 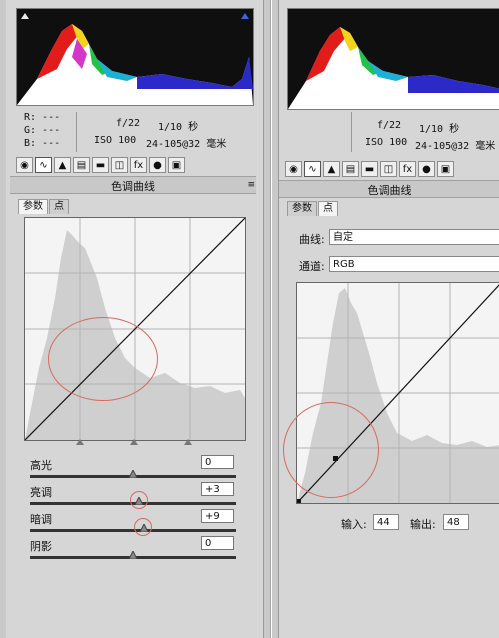 I want to click on right-iso-readout: ISO 100, so click(x=386, y=142).